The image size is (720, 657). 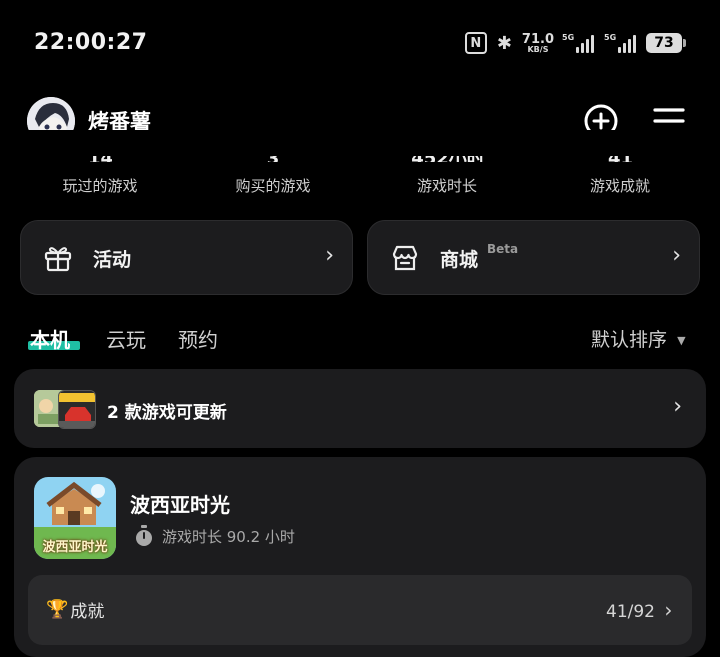 What do you see at coordinates (58, 259) in the screenshot?
I see `gift-icon` at bounding box center [58, 259].